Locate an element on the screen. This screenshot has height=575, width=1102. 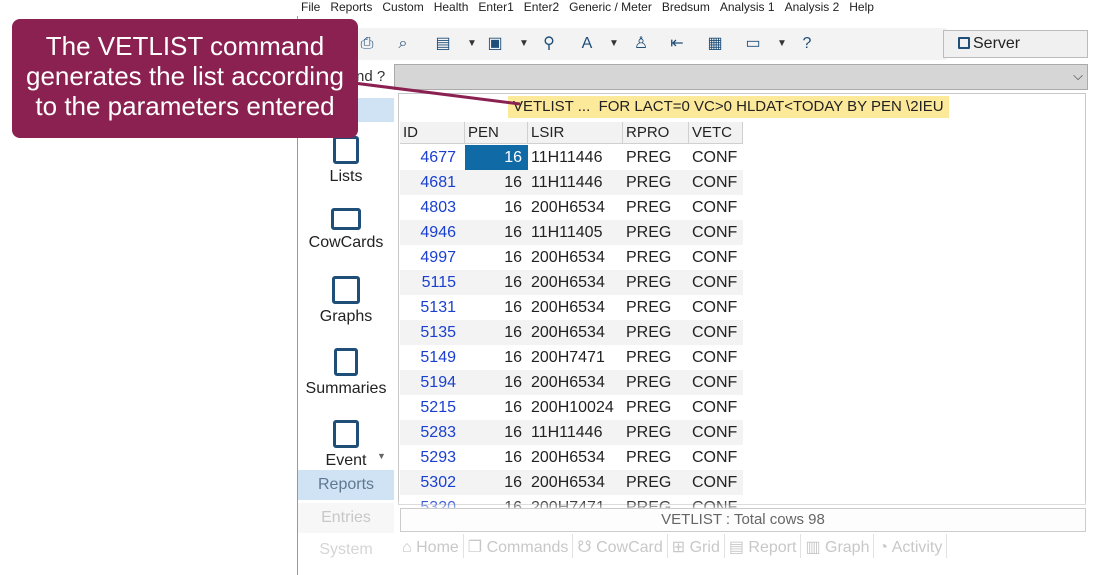
nav-entries: Entries is located at coordinates (346, 518).